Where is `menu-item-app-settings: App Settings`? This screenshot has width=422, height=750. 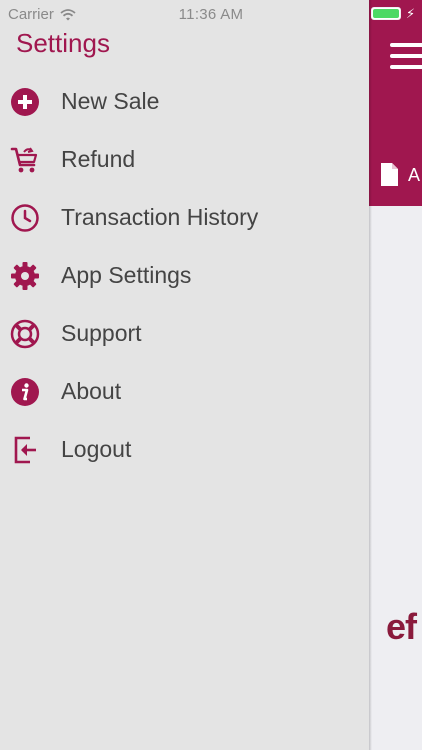
menu-item-app-settings: App Settings is located at coordinates (184, 276).